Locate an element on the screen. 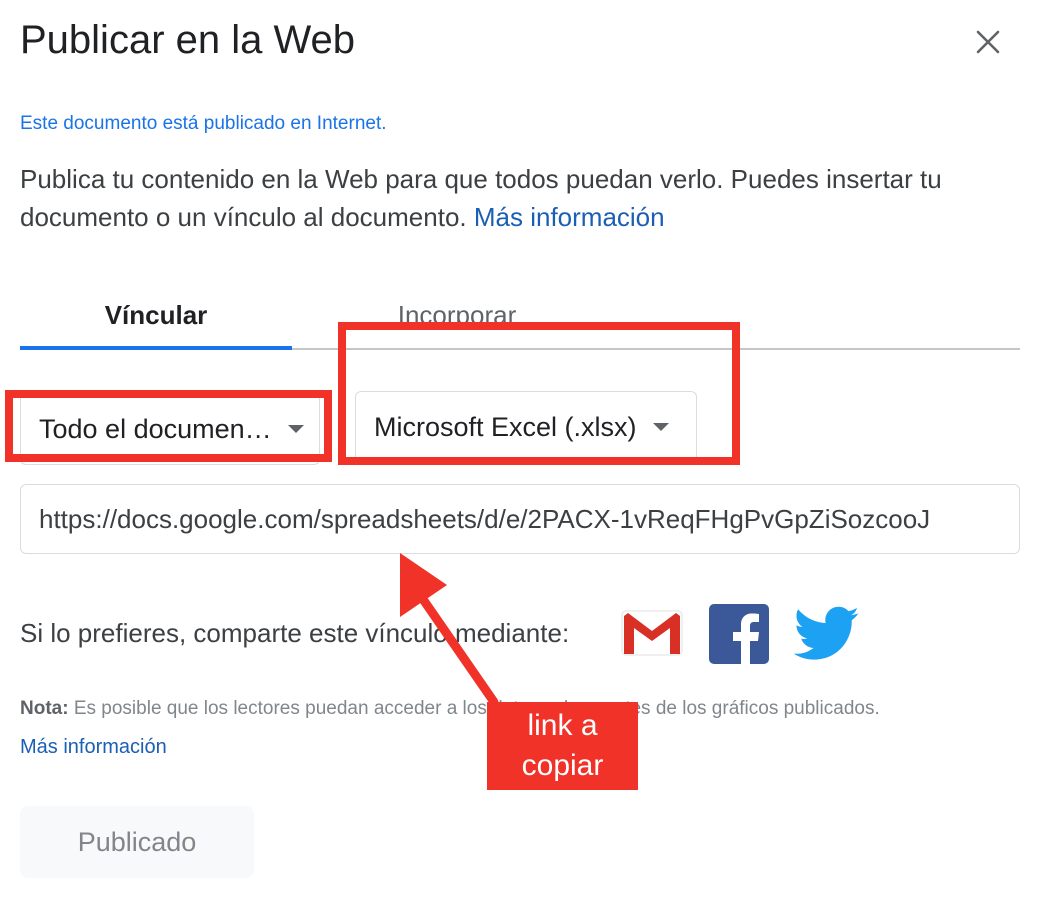 The height and width of the screenshot is (916, 1050). more-info-link: Más información is located at coordinates (569, 217).